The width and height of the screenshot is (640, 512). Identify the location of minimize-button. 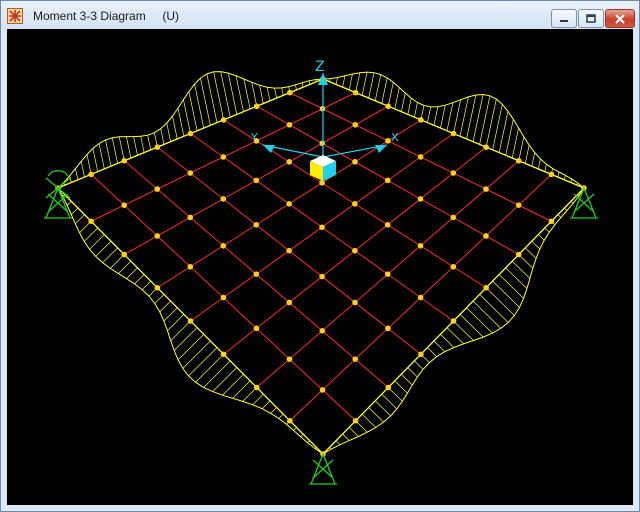
(564, 18).